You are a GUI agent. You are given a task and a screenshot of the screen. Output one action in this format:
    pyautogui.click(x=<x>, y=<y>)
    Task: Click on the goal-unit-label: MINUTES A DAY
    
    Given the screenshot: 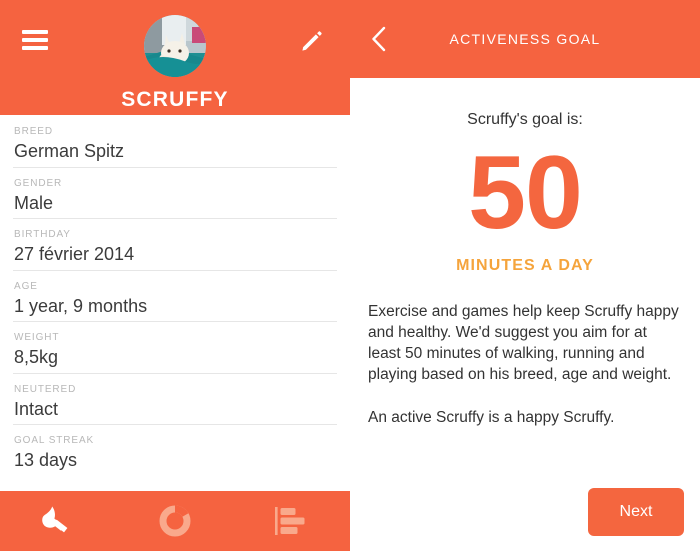 What is the action you would take?
    pyautogui.click(x=525, y=265)
    